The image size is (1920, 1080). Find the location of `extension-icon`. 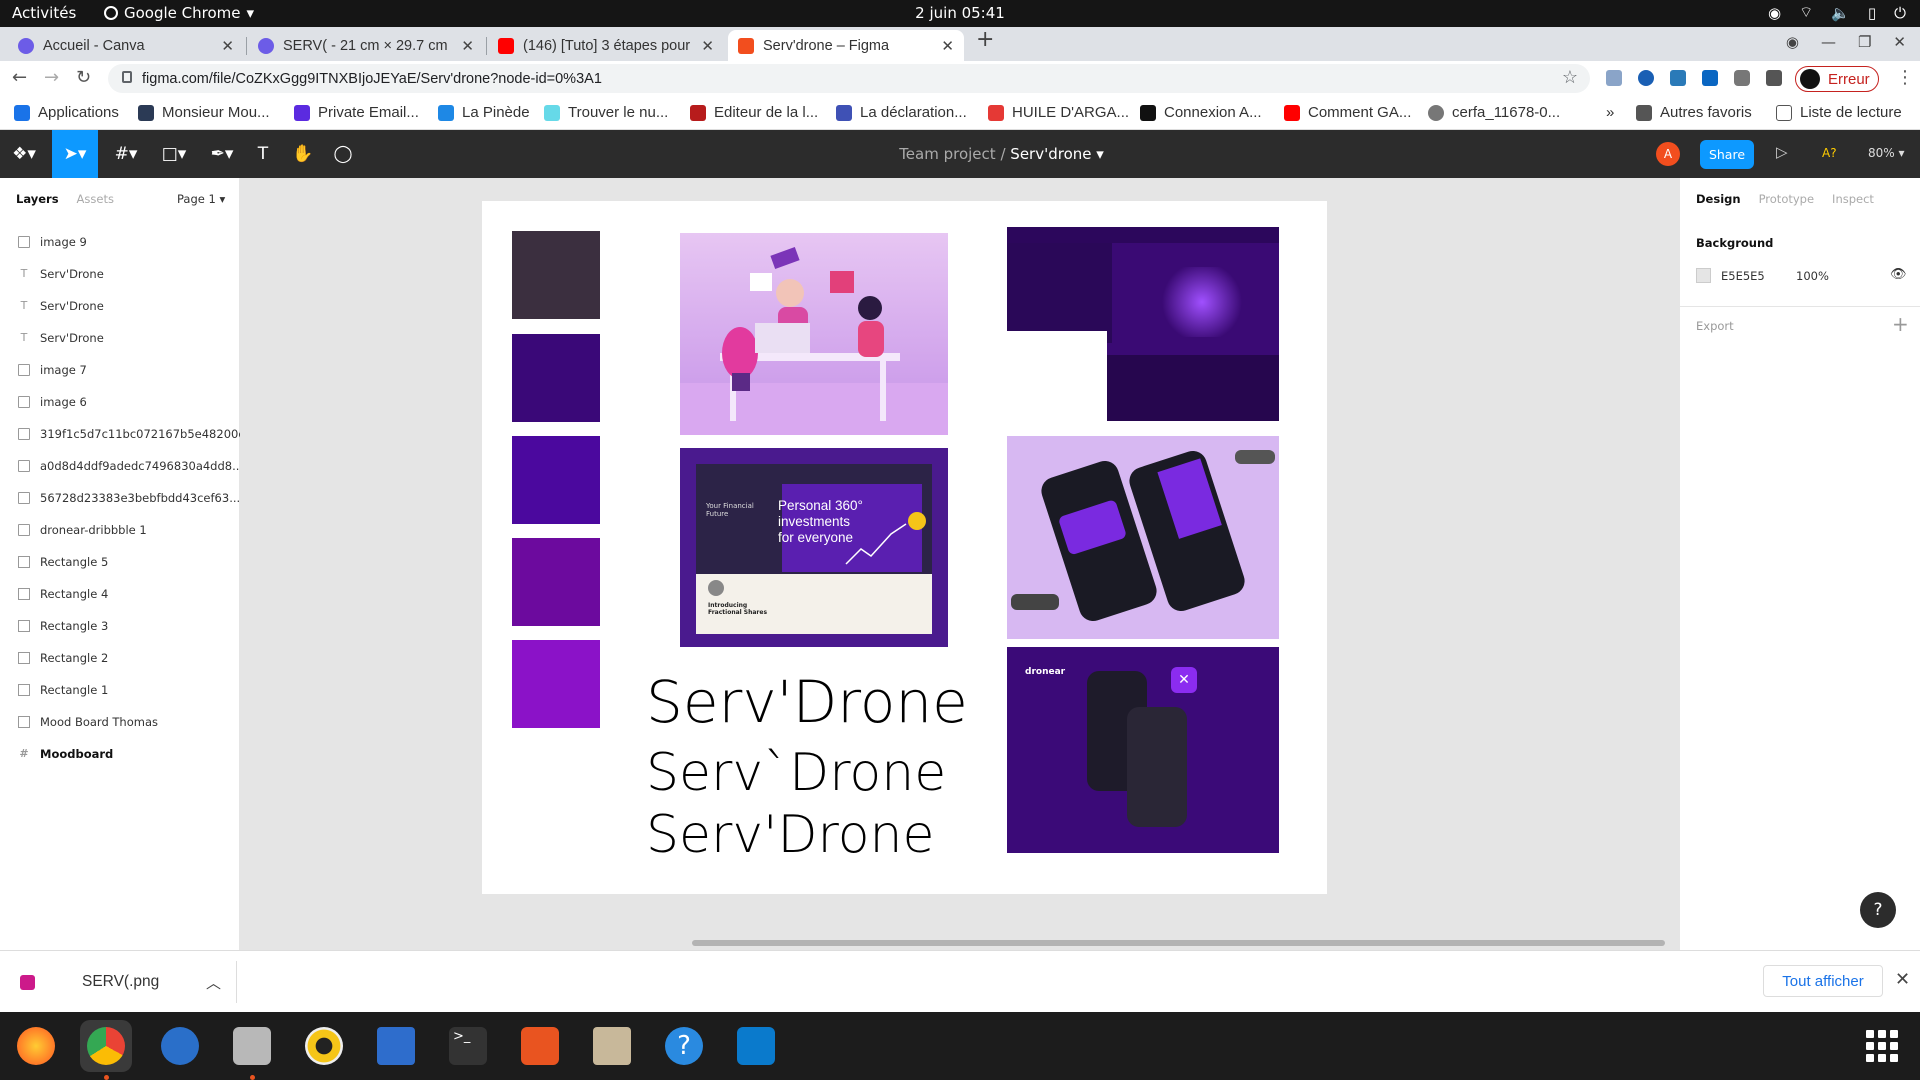

extension-icon is located at coordinates (1614, 78).